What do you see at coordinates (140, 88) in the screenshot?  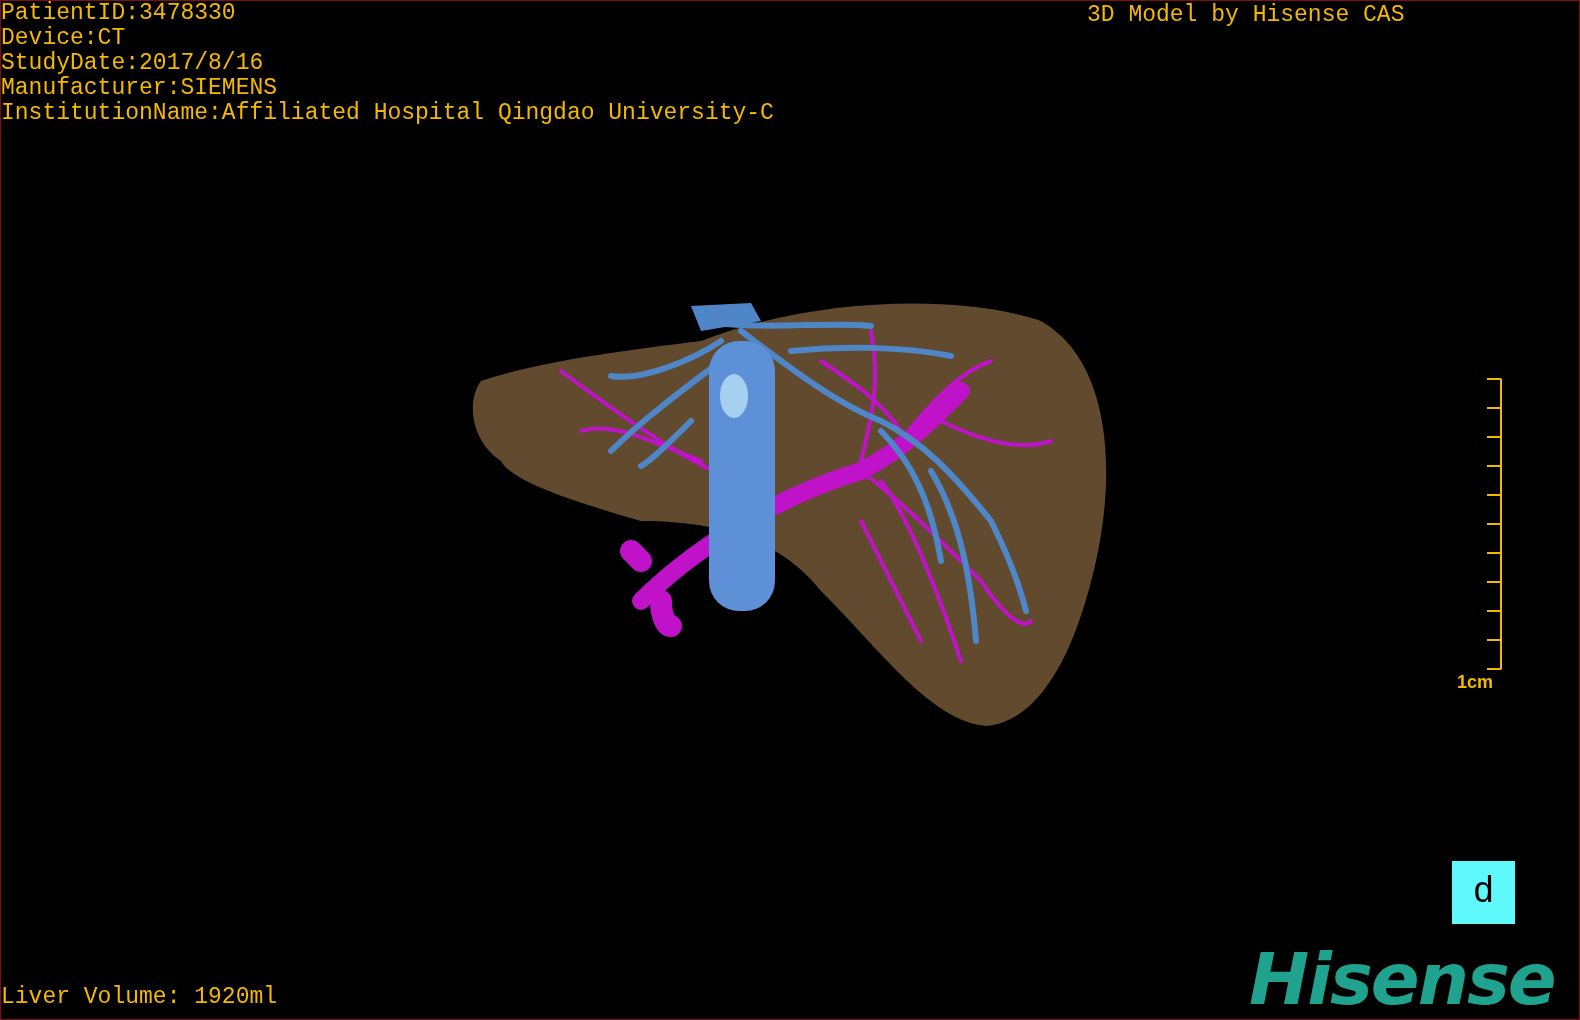 I see `info-line: Manufacturer:SIEMENS` at bounding box center [140, 88].